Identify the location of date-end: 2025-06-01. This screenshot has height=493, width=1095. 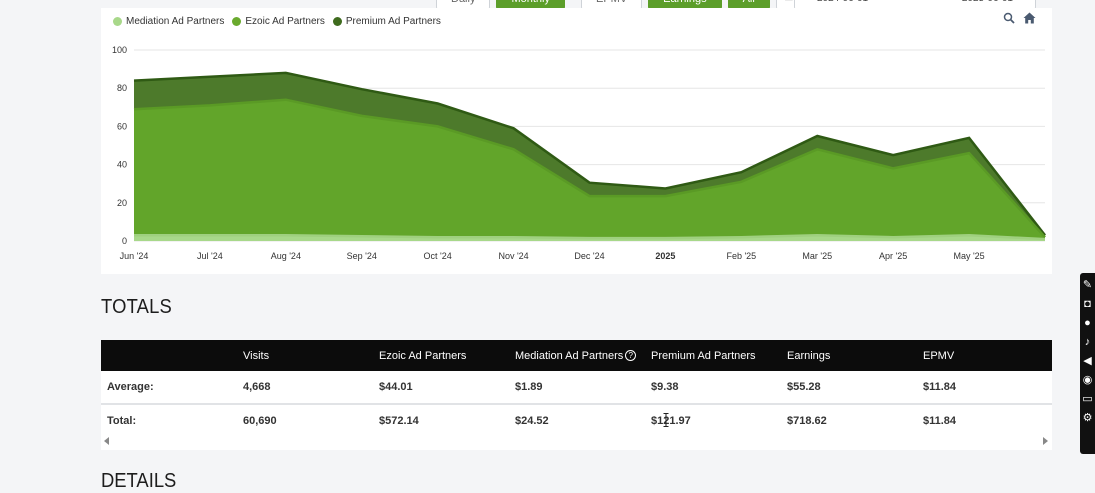
(987, 2).